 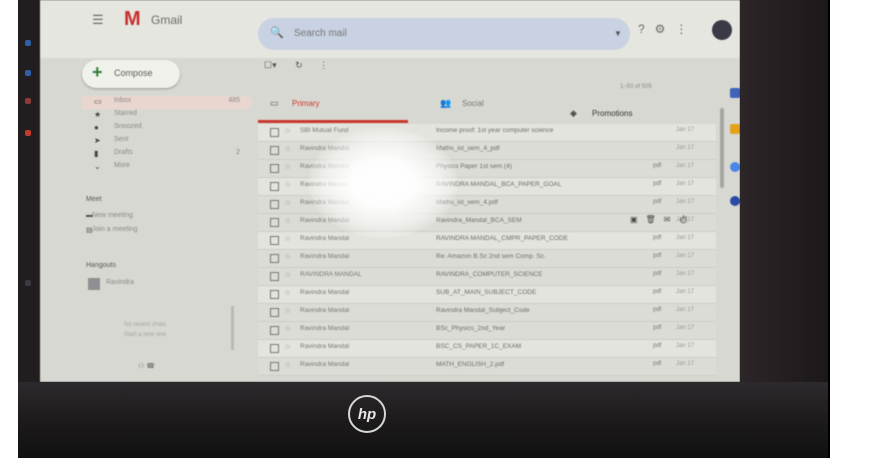 What do you see at coordinates (112, 215) in the screenshot?
I see `new-meeting-link: New meeting` at bounding box center [112, 215].